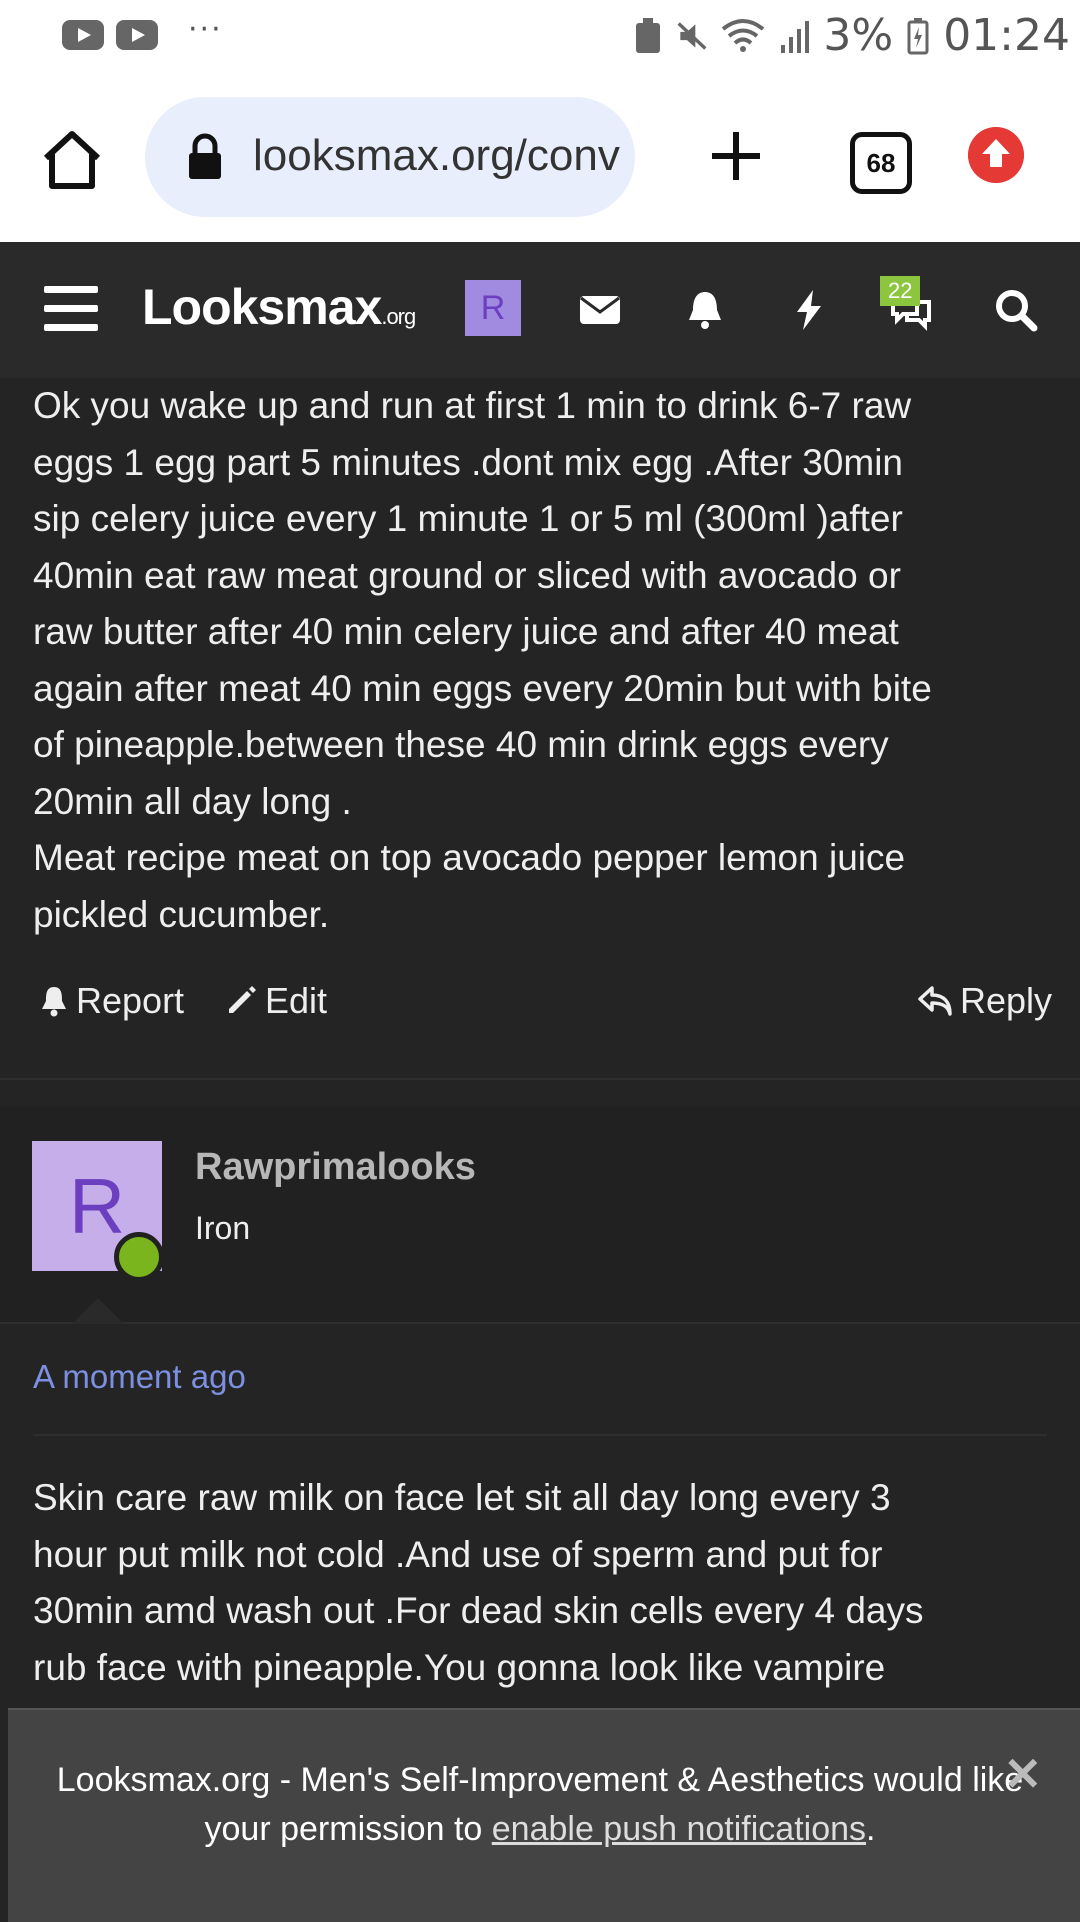 The height and width of the screenshot is (1922, 1080). I want to click on home-icon, so click(72, 160).